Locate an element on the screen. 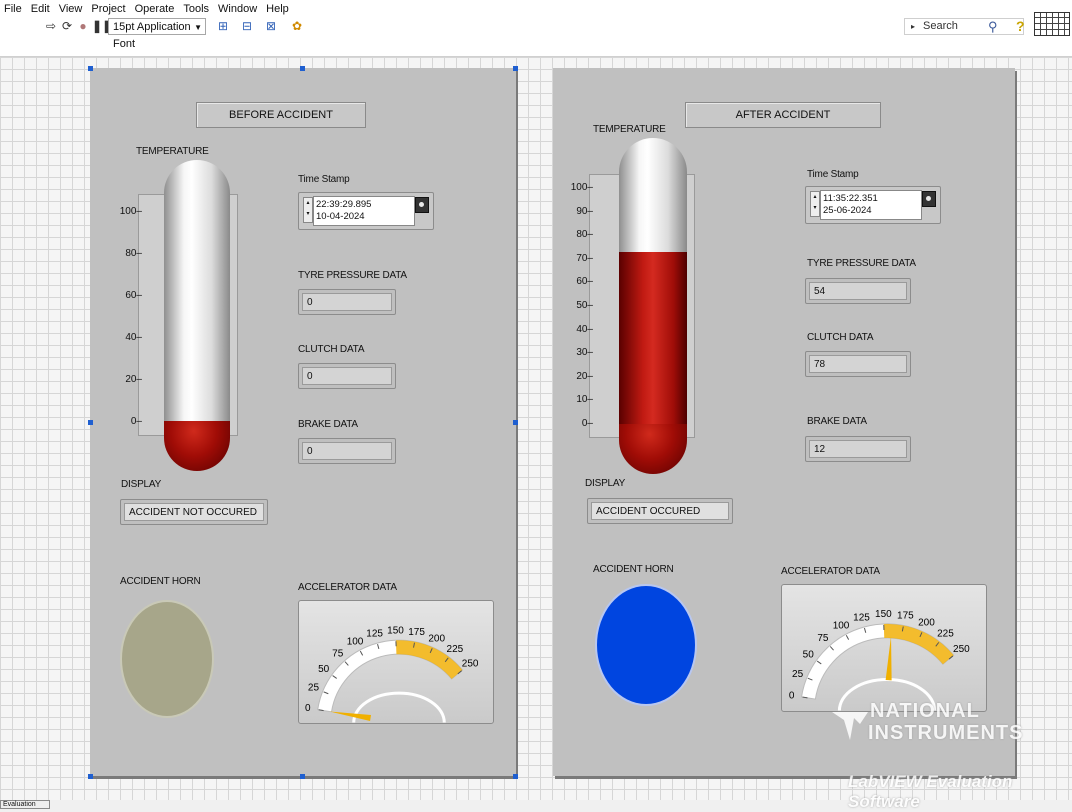  gauge-tick-label: 225 is located at coordinates (455, 649).